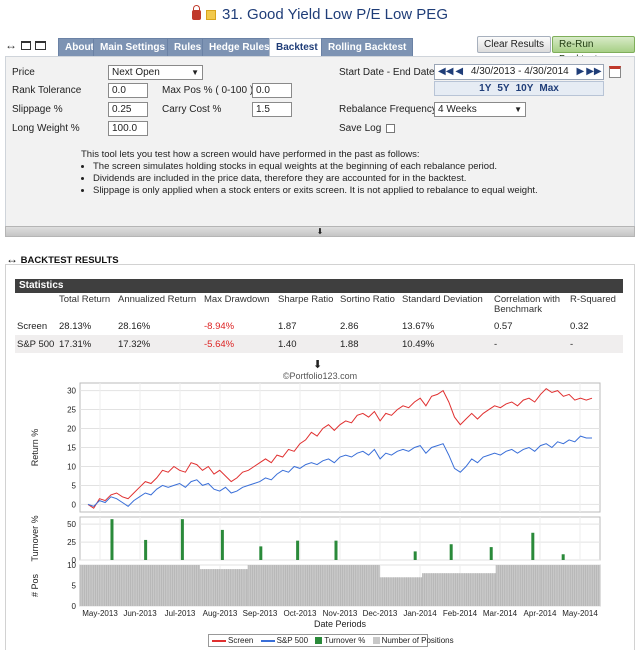 This screenshot has width=640, height=650. I want to click on x-tick-label: May-2014, so click(580, 613).